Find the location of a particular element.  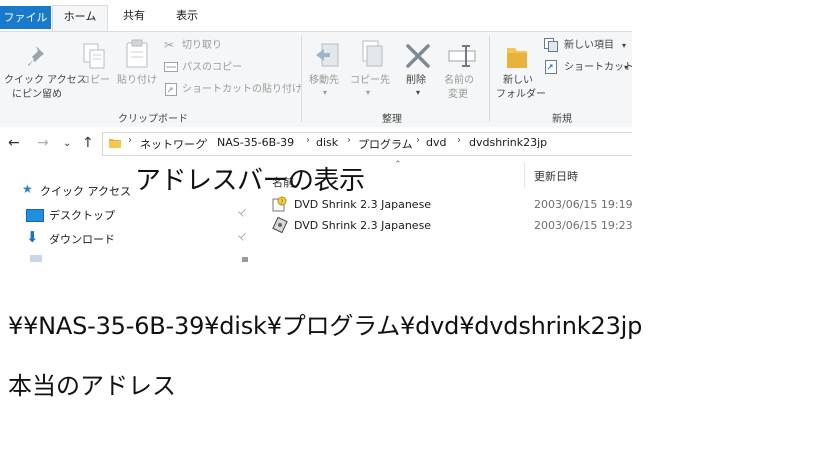

tab-view: 表示 is located at coordinates (187, 16).